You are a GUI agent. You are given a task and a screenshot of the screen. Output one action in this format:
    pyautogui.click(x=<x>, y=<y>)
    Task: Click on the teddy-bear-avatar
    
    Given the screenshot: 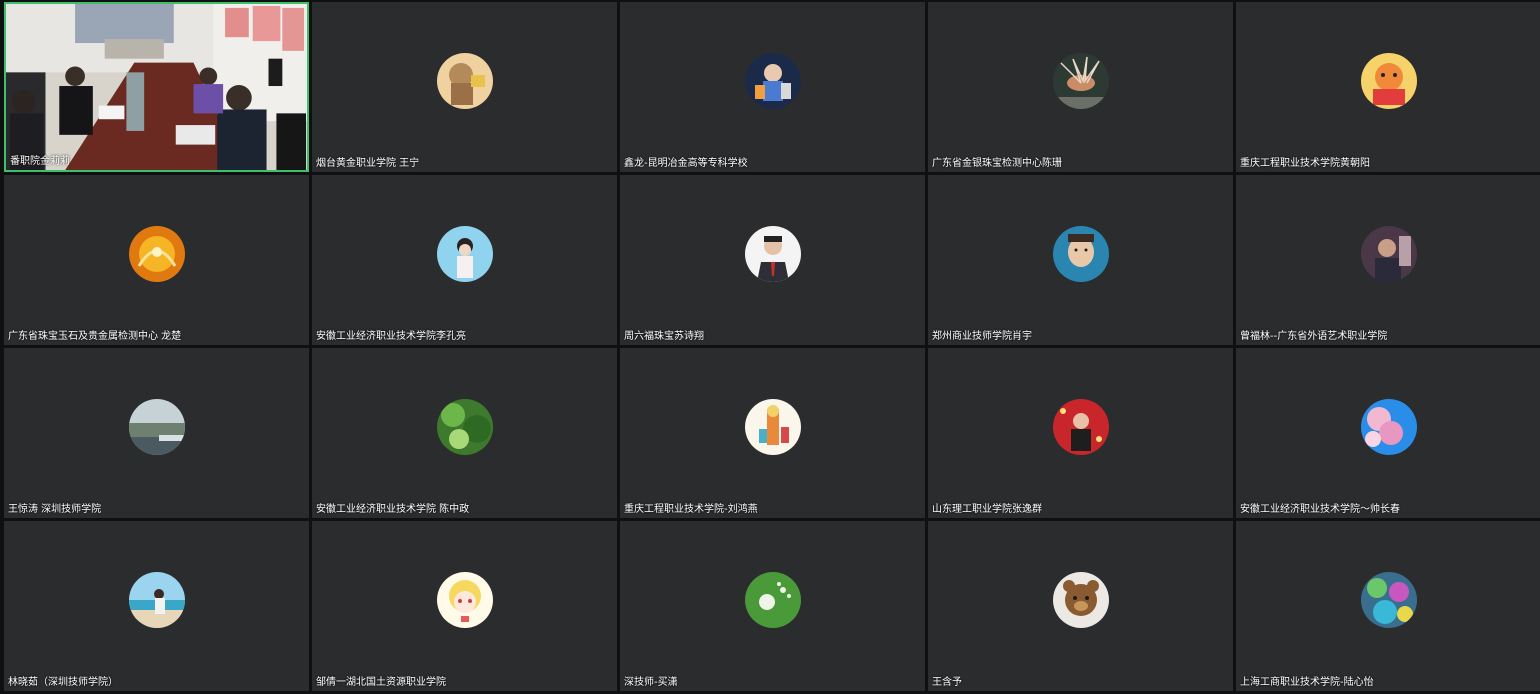 What is the action you would take?
    pyautogui.click(x=1080, y=600)
    